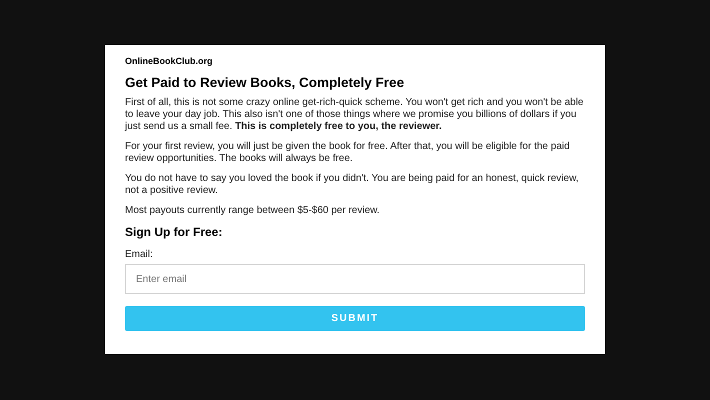 The width and height of the screenshot is (710, 400). Describe the element at coordinates (174, 232) in the screenshot. I see `signup-heading: Sign Up for Free:` at that location.